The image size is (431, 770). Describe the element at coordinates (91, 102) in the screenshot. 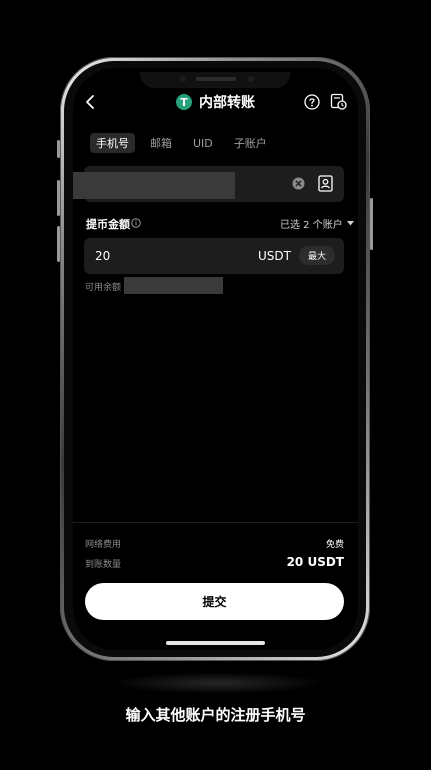

I see `back-icon` at that location.